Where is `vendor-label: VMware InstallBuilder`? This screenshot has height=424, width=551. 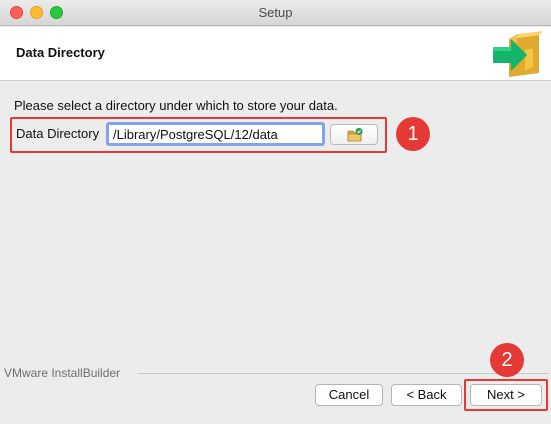
vendor-label: VMware InstallBuilder is located at coordinates (62, 373).